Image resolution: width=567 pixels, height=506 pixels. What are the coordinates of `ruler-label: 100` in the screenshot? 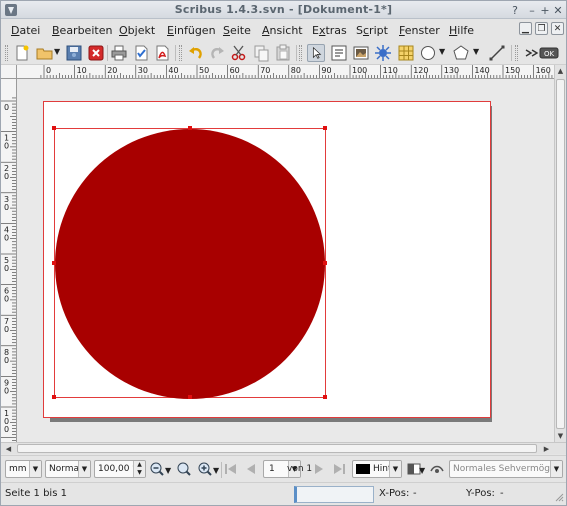 It's located at (359, 70).